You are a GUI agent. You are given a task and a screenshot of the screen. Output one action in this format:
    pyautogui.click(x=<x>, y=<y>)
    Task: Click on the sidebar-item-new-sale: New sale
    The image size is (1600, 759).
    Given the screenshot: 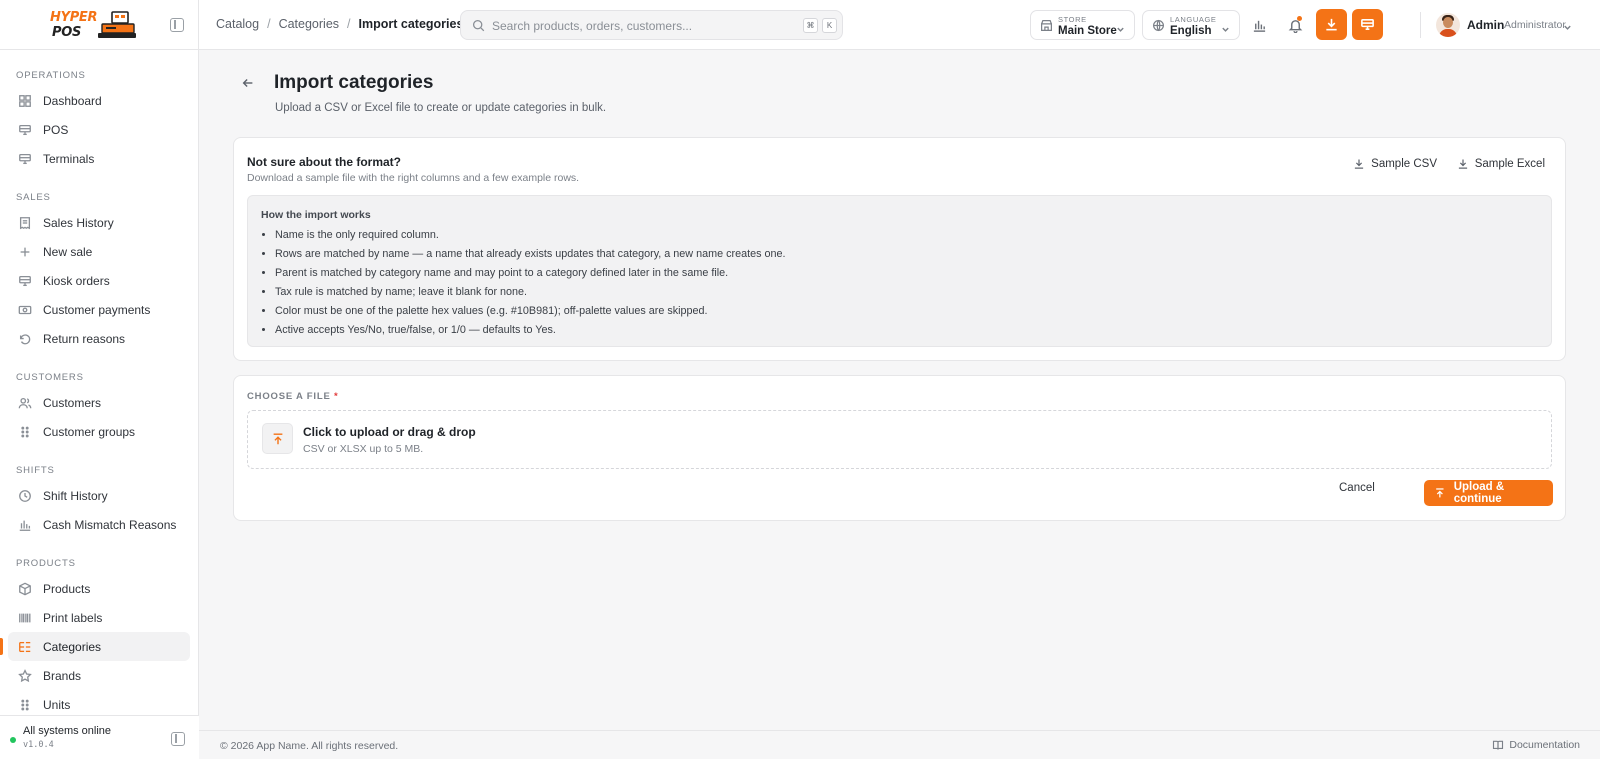 What is the action you would take?
    pyautogui.click(x=99, y=251)
    